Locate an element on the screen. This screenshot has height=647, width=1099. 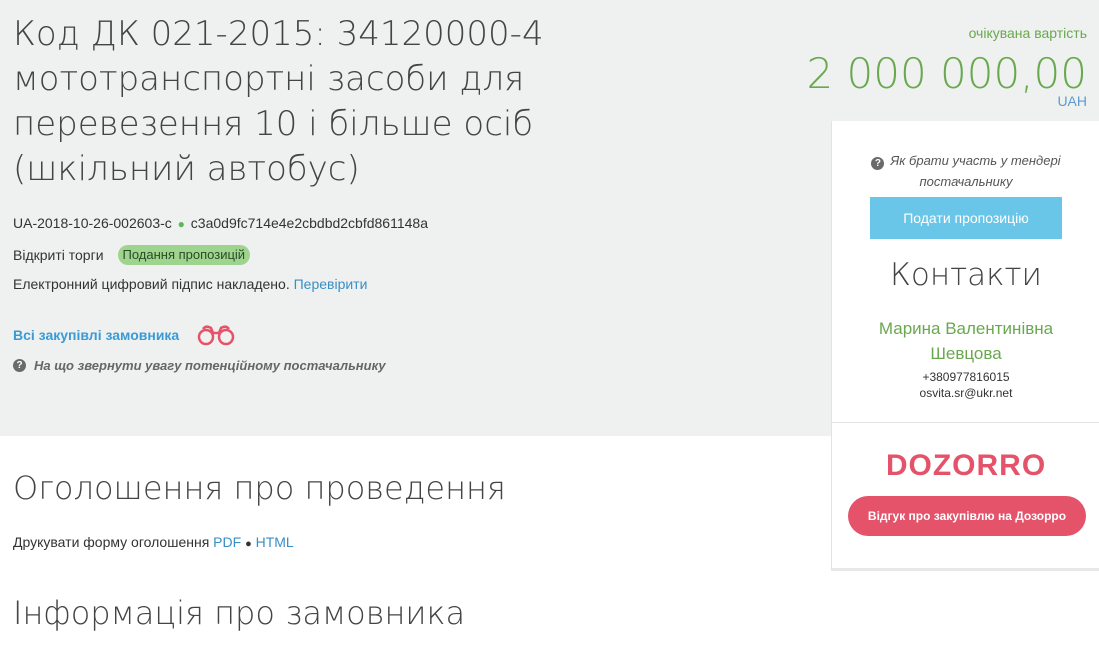
all-purchases-row: Всі закупівлі замовника is located at coordinates (125, 335).